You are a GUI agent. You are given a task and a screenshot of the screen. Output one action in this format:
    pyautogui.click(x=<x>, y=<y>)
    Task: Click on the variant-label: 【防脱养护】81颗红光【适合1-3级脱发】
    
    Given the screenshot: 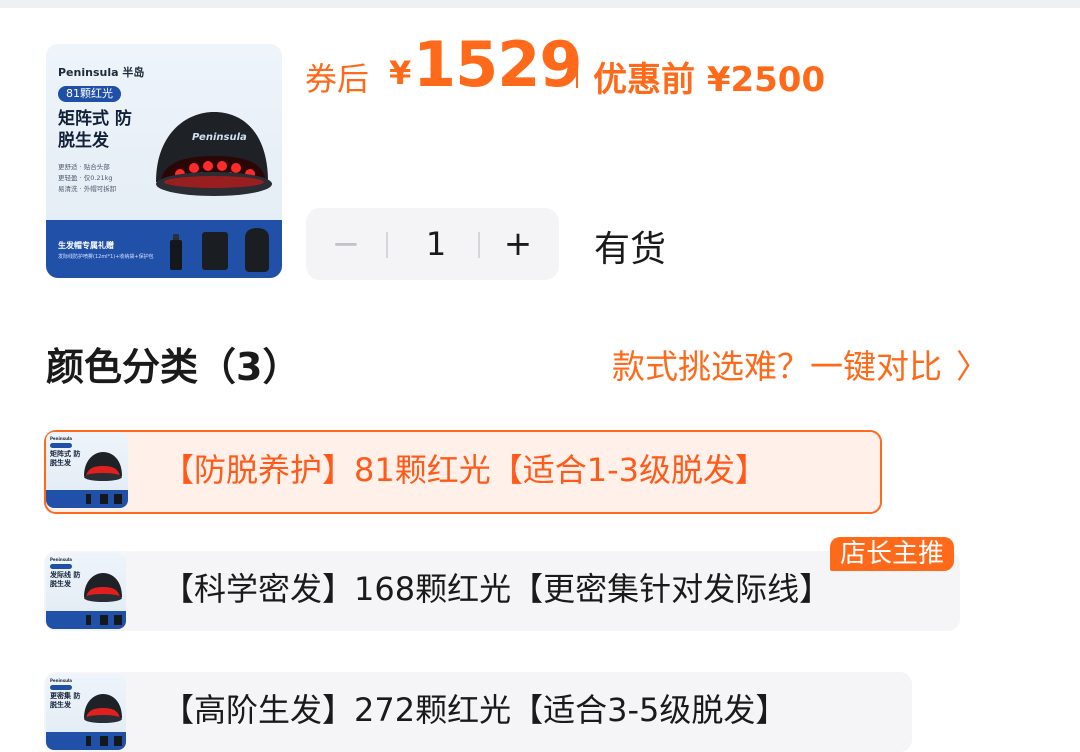 What is the action you would take?
    pyautogui.click(x=464, y=470)
    